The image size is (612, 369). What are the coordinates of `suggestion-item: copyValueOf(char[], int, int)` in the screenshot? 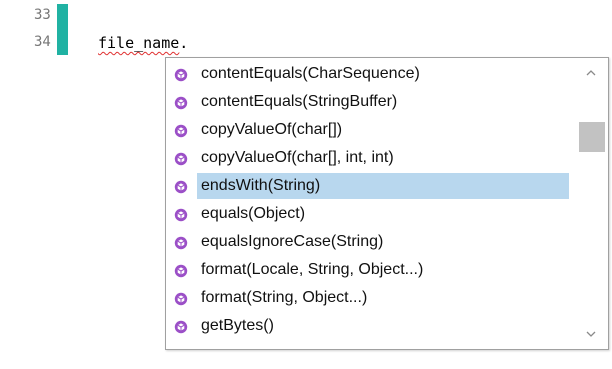 It's located at (369, 158).